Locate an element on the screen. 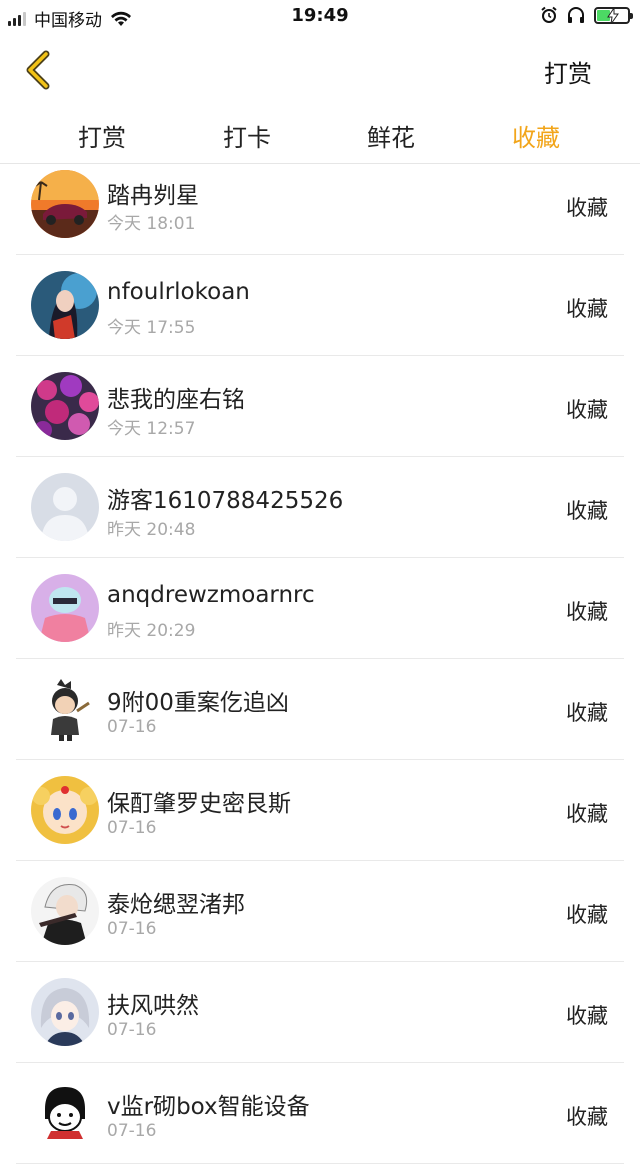 The height and width of the screenshot is (1164, 640). list-item: 9附00重案仡追凶 07-16 收藏 is located at coordinates (320, 709).